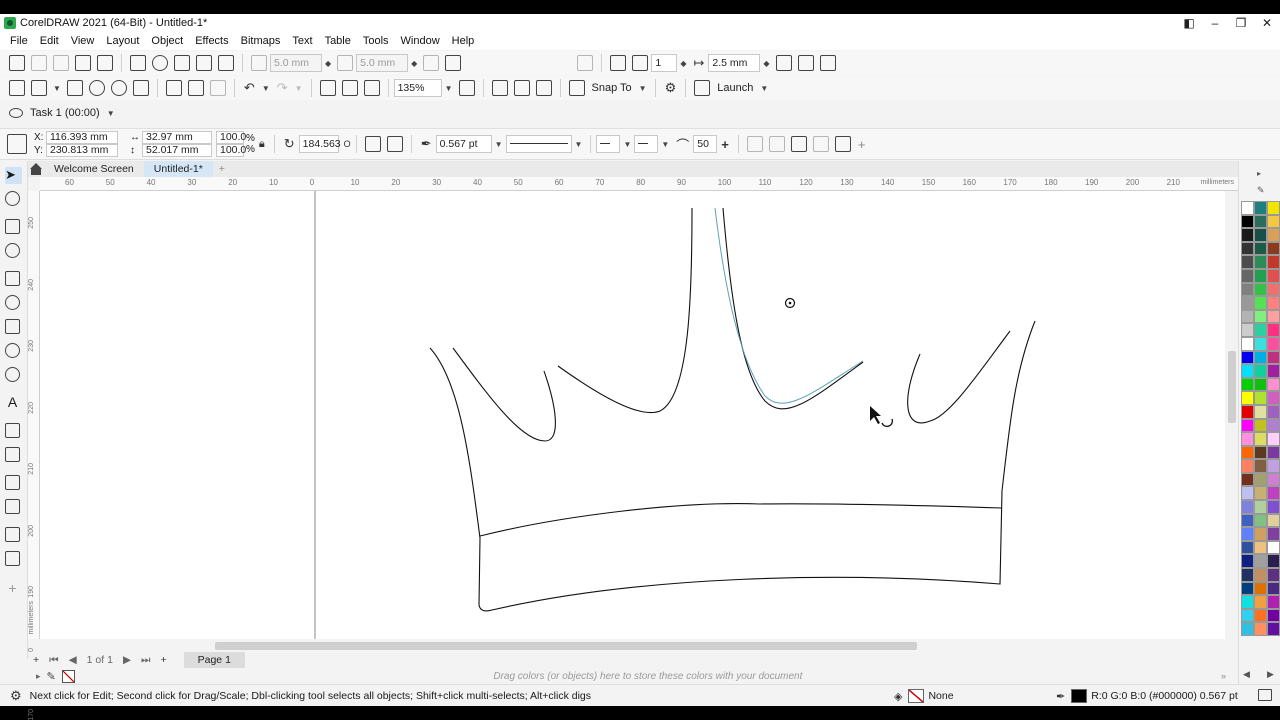 The height and width of the screenshot is (720, 1280). I want to click on account-icon: ◧, so click(1189, 23).